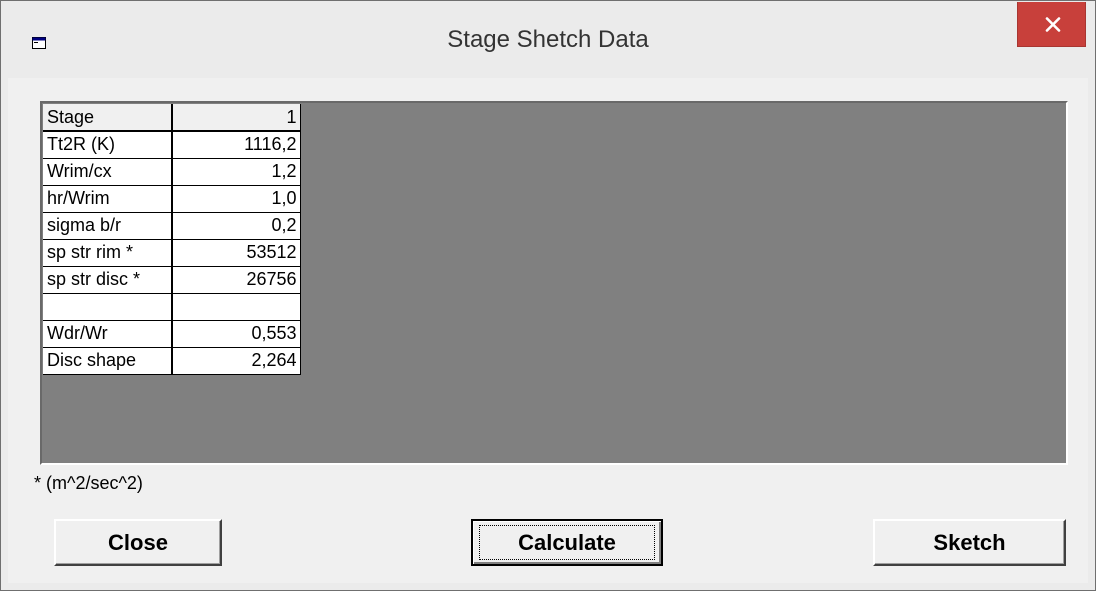  I want to click on row-label: sigma b/r, so click(108, 226).